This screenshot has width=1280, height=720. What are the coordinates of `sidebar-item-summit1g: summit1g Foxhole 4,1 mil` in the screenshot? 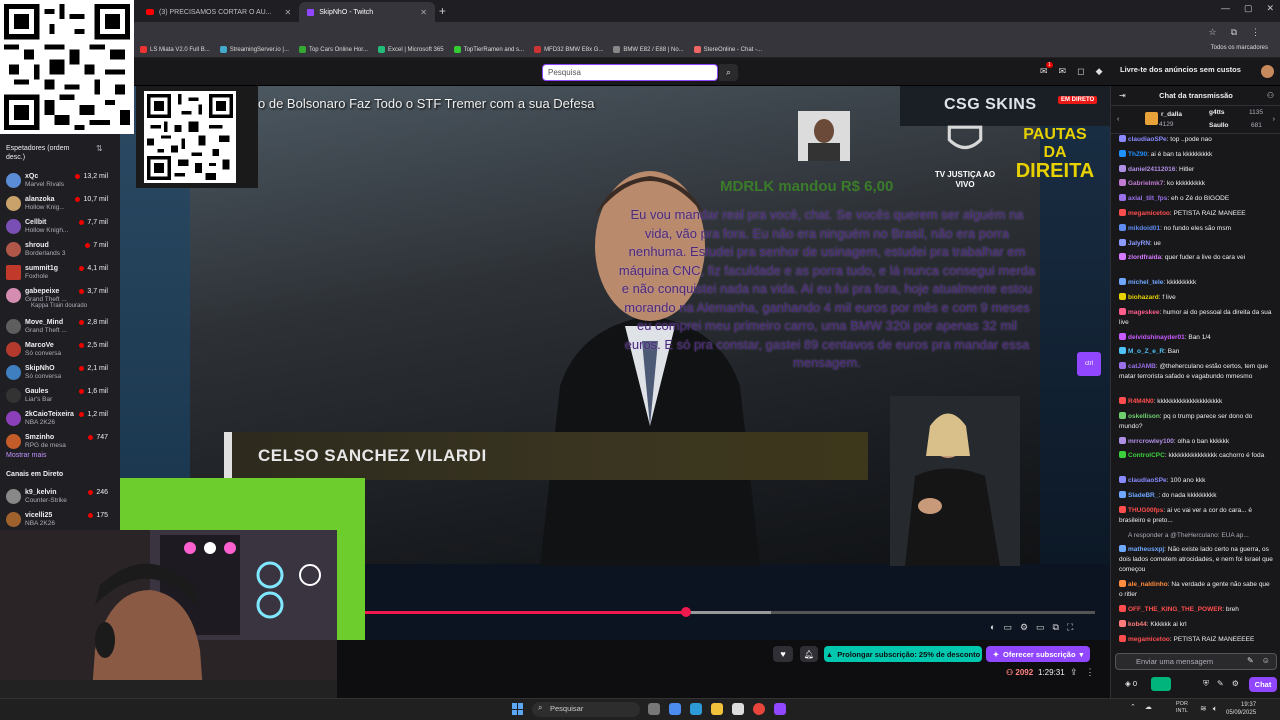 It's located at (59, 274).